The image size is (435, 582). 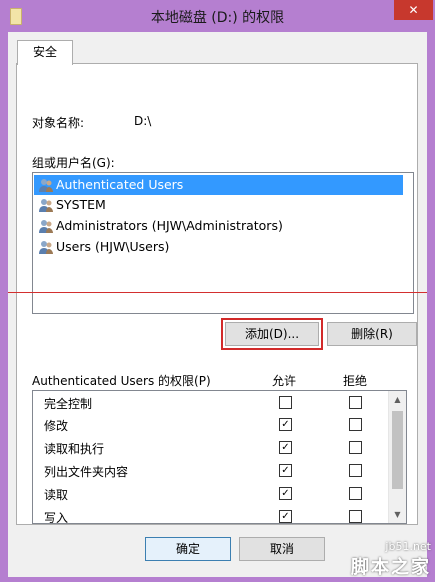 What do you see at coordinates (86, 472) in the screenshot?
I see `permission-name: 列出文件夹内容` at bounding box center [86, 472].